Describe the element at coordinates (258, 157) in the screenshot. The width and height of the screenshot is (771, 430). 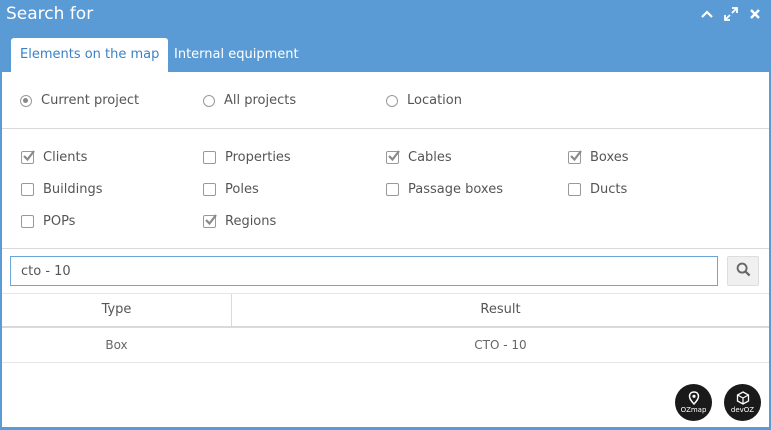
I see `checkbox-label: Properties` at that location.